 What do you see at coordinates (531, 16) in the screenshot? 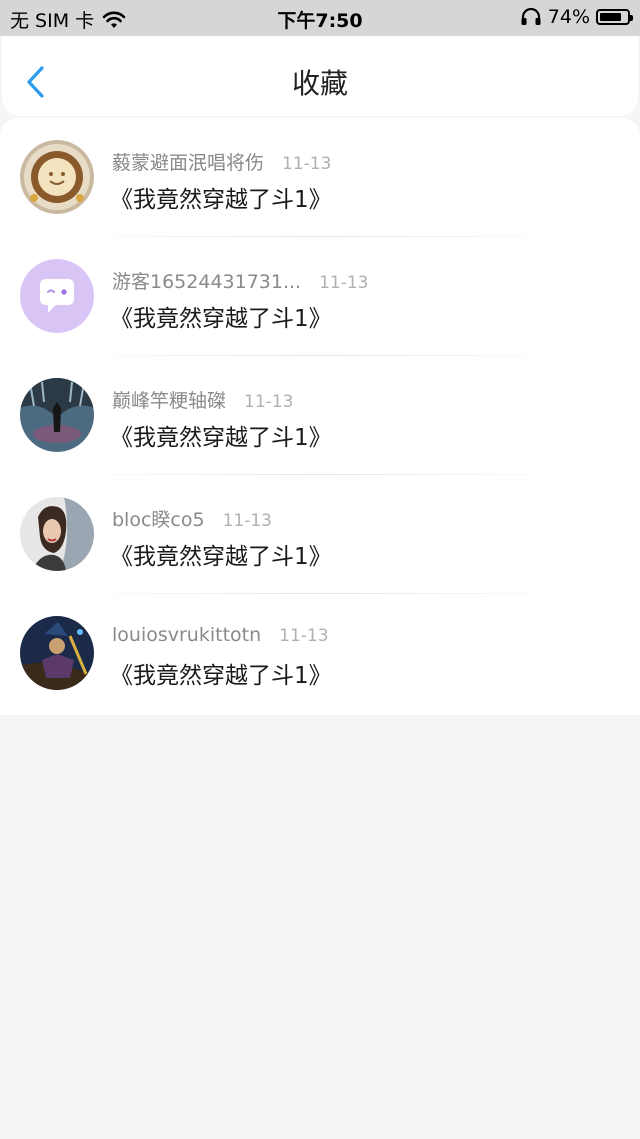
I see `headphones-icon` at bounding box center [531, 16].